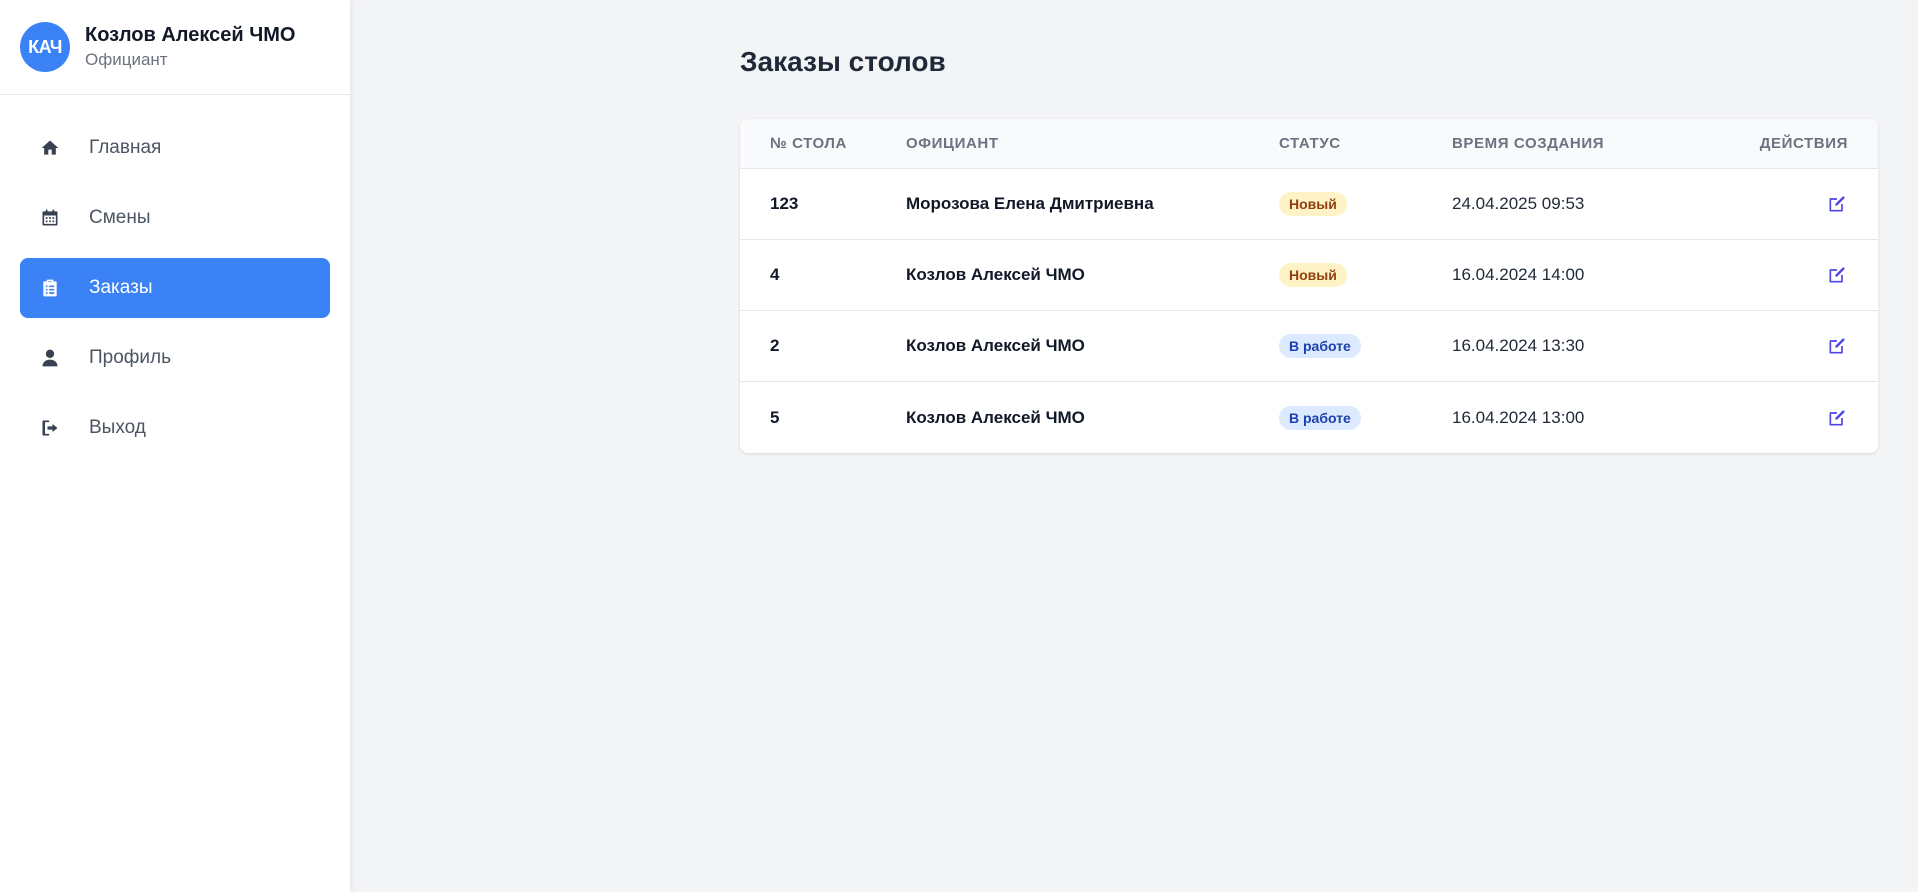  What do you see at coordinates (775, 274) in the screenshot?
I see `table-number: 4` at bounding box center [775, 274].